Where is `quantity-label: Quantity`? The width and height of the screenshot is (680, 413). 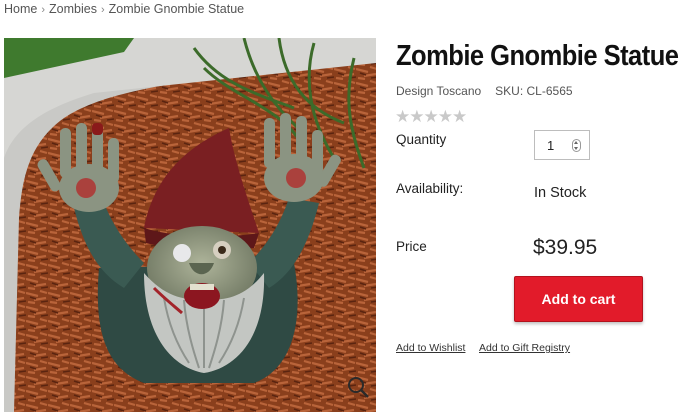
quantity-label: Quantity is located at coordinates (421, 139).